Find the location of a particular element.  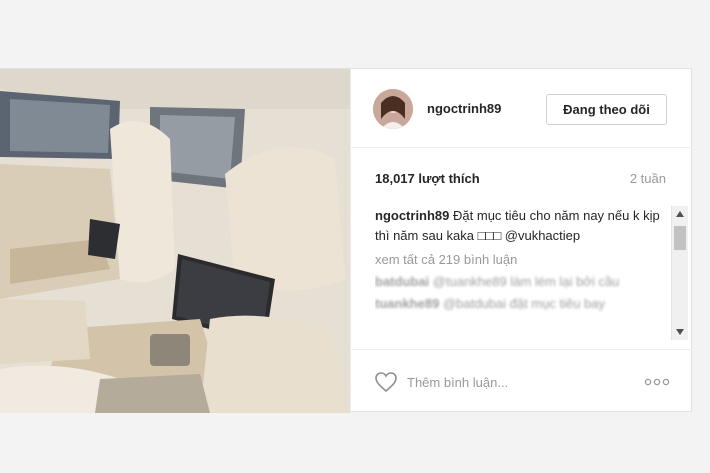

add-comment-input is located at coordinates (517, 382).